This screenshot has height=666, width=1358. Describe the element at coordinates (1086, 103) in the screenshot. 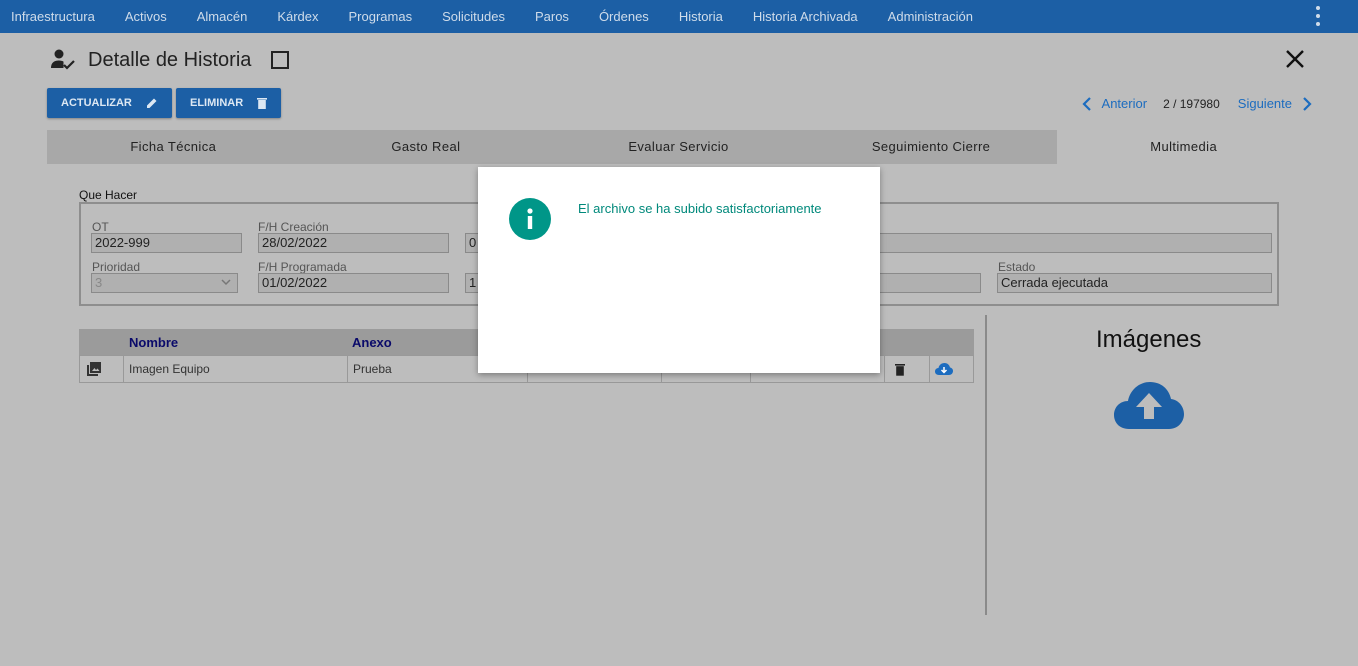

I see `chevron-left-icon` at that location.